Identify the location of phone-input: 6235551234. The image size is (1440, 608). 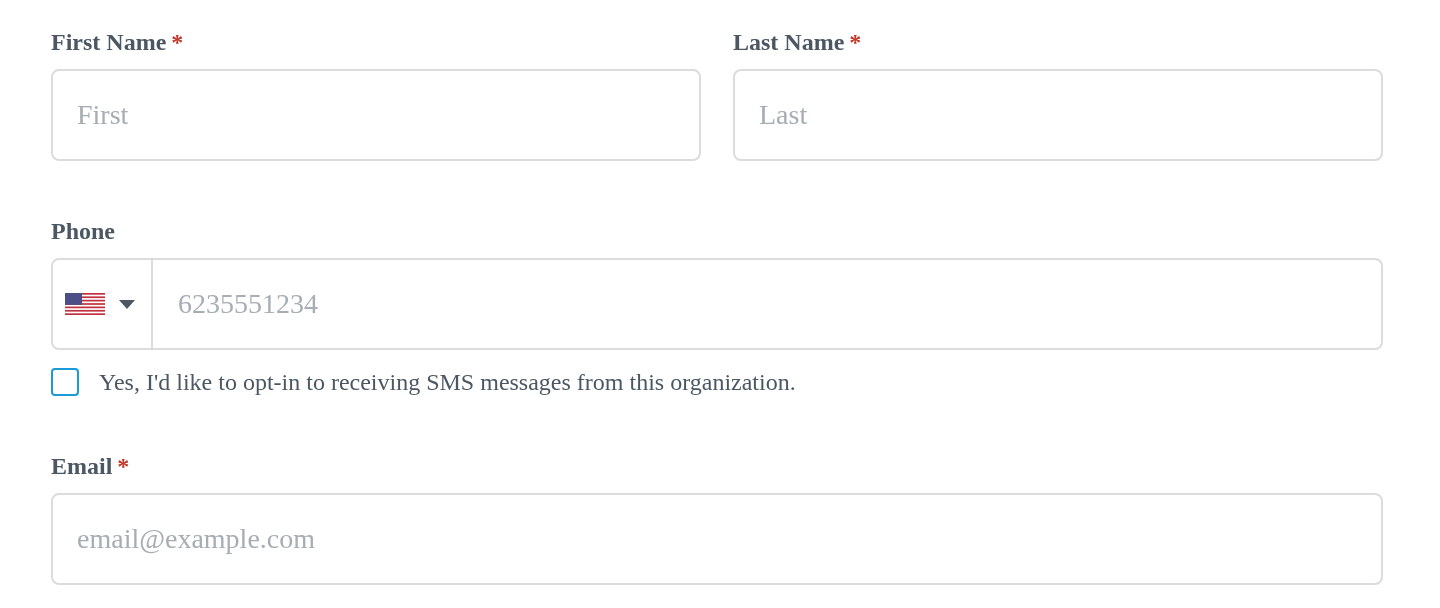
(768, 304).